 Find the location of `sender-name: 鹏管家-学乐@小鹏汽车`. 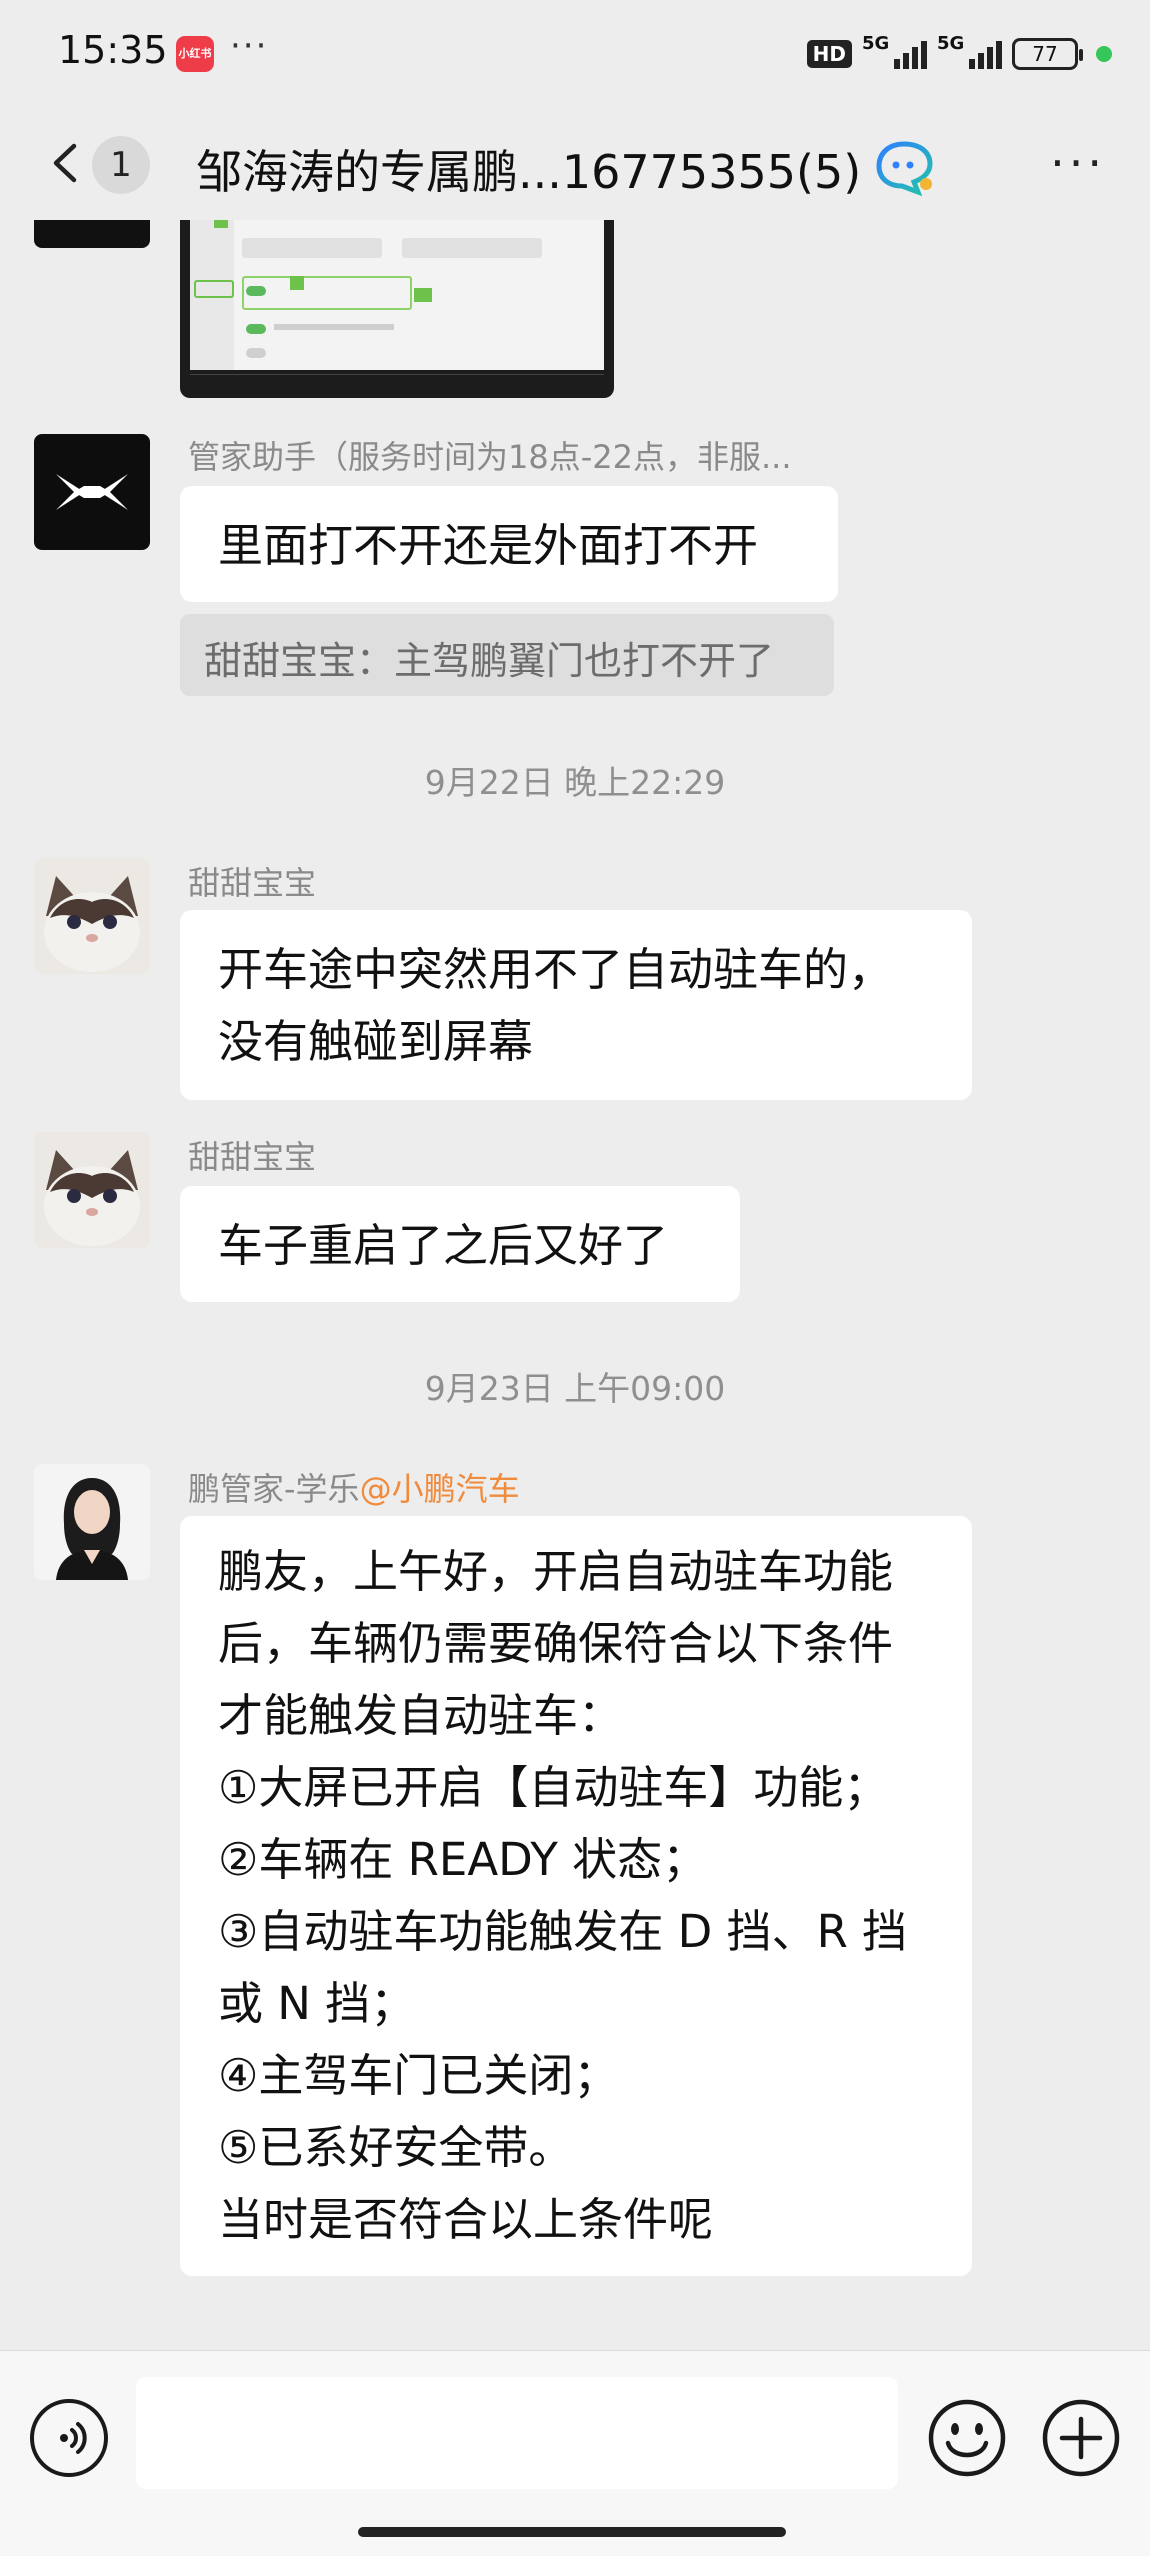

sender-name: 鹏管家-学乐@小鹏汽车 is located at coordinates (354, 1487).